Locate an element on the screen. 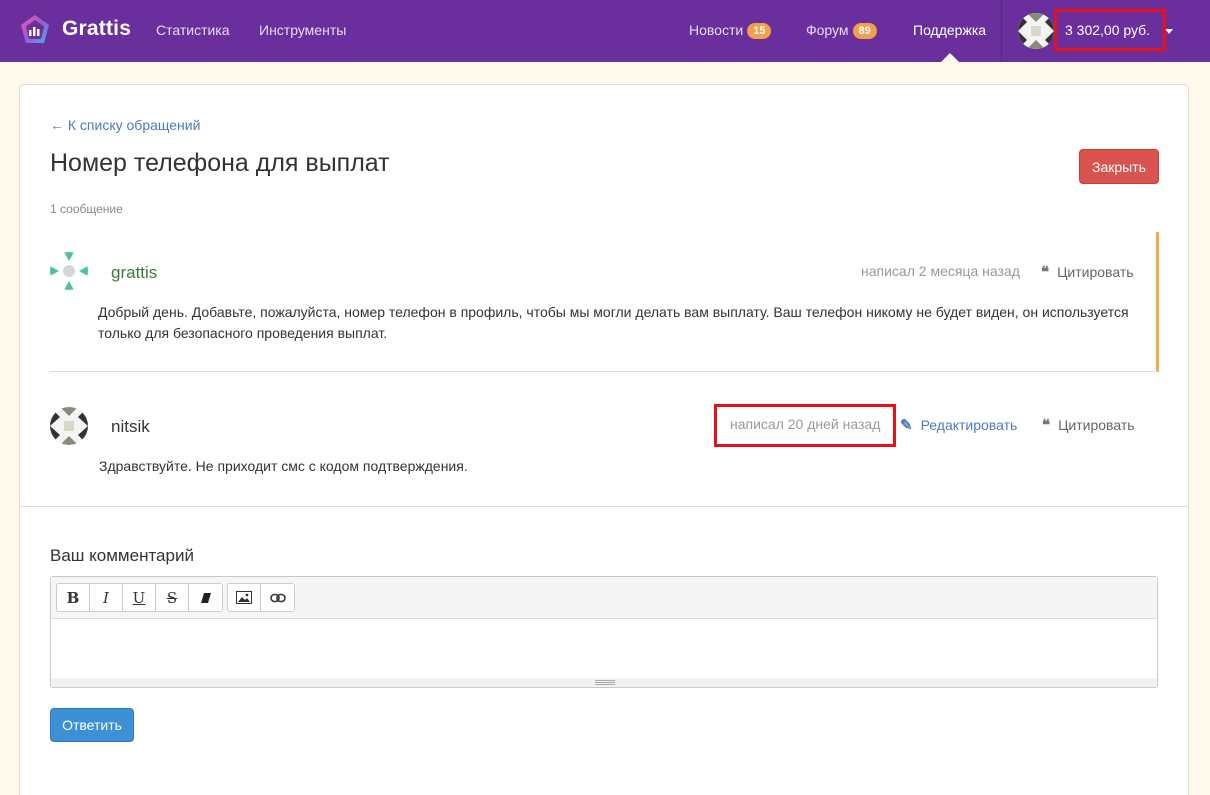  reply-button: Ответить is located at coordinates (92, 725).